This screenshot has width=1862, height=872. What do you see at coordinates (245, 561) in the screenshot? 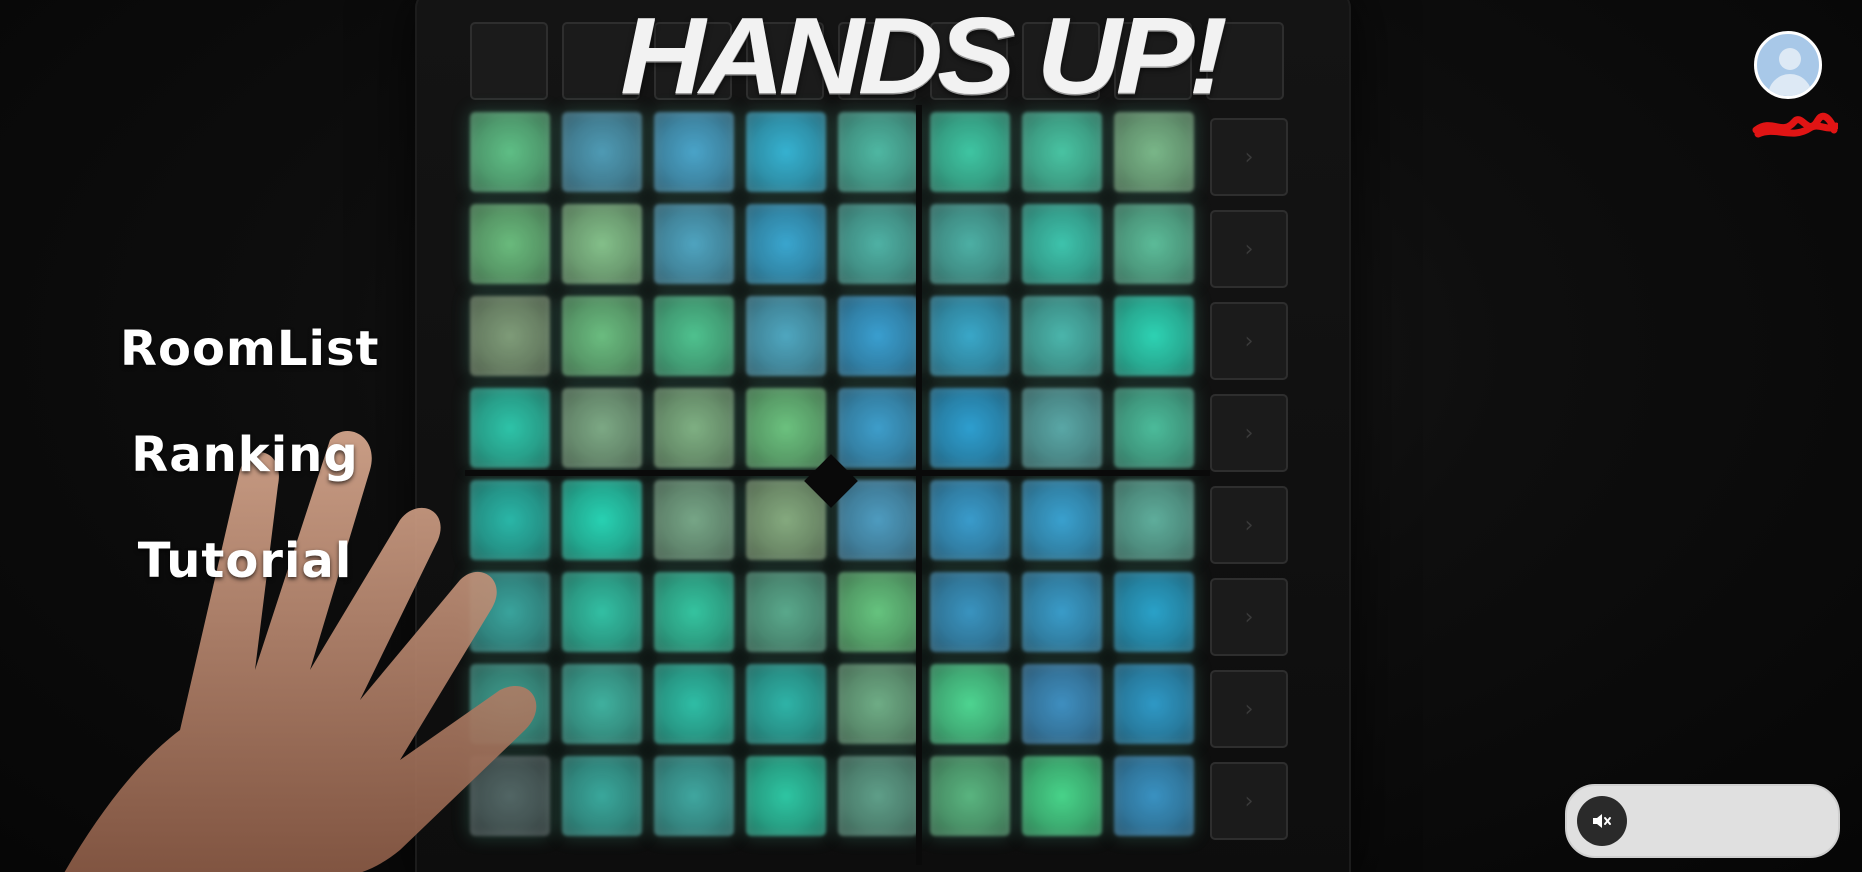
I see `menu-item-tutorial: Tutorial` at bounding box center [245, 561].